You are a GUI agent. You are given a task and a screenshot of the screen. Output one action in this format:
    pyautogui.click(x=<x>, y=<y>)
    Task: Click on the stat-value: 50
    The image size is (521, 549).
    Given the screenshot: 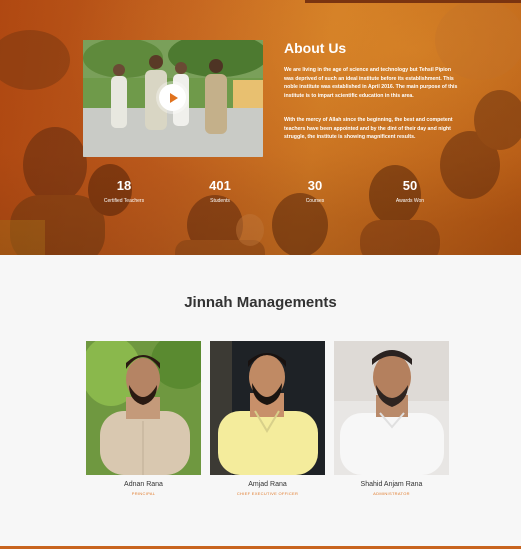 What is the action you would take?
    pyautogui.click(x=410, y=185)
    